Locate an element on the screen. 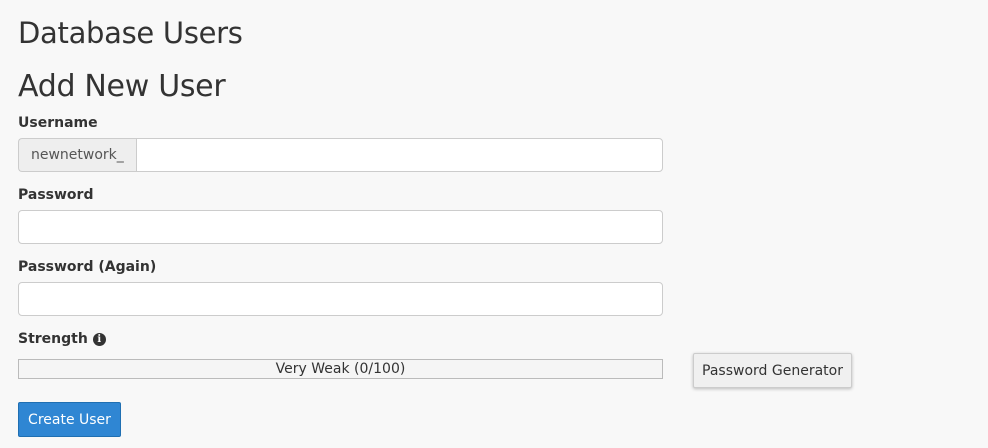 The image size is (988, 448). password-strength-meter: Very Weak (0/100) is located at coordinates (340, 369).